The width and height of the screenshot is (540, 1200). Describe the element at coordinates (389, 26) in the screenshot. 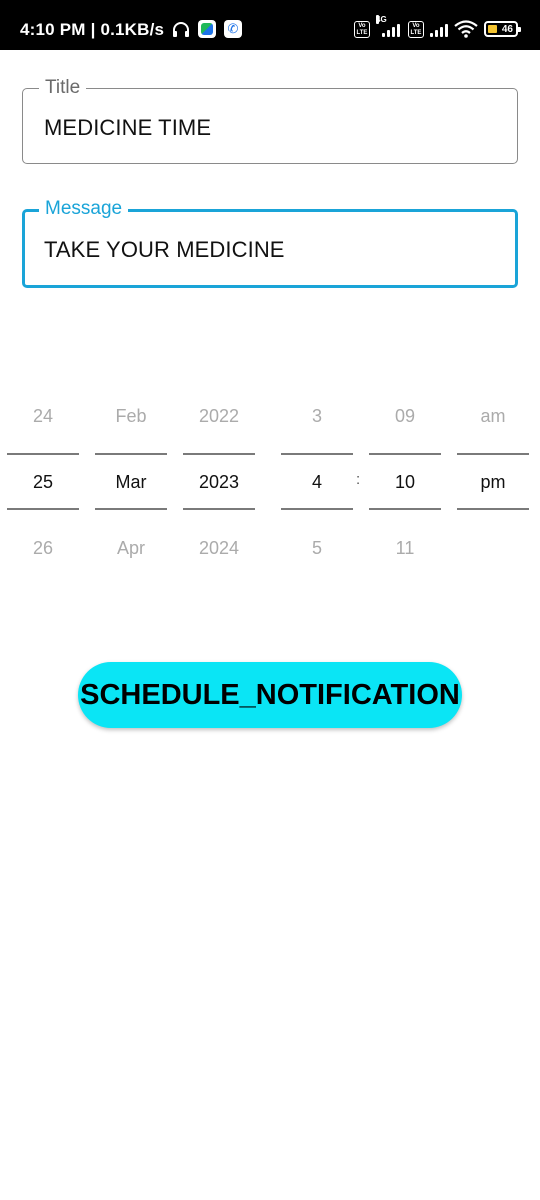

I see `signal-icon: 4G` at that location.